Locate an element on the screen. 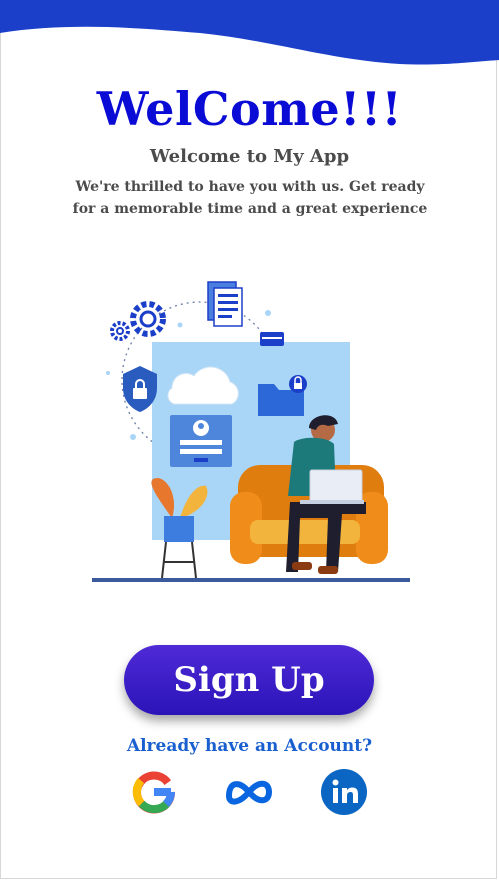 Image resolution: width=499 pixels, height=881 pixels. google-icon is located at coordinates (154, 792).